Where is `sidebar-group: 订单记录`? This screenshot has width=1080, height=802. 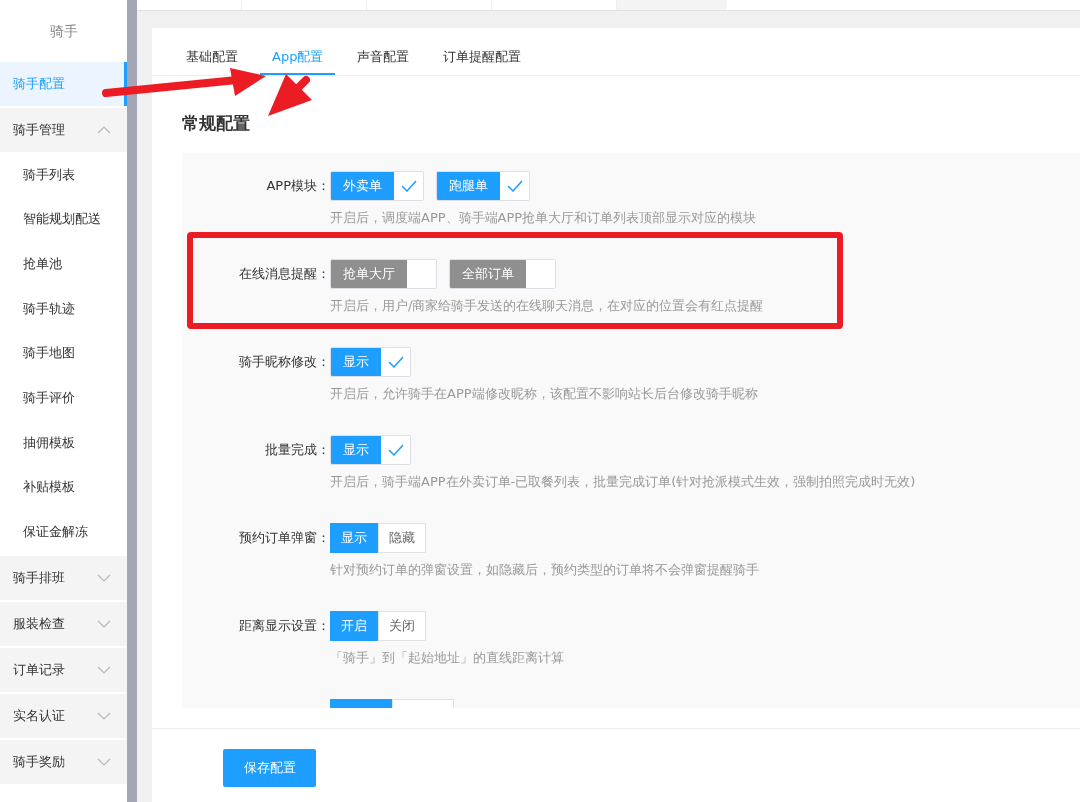 sidebar-group: 订单记录 is located at coordinates (63, 670).